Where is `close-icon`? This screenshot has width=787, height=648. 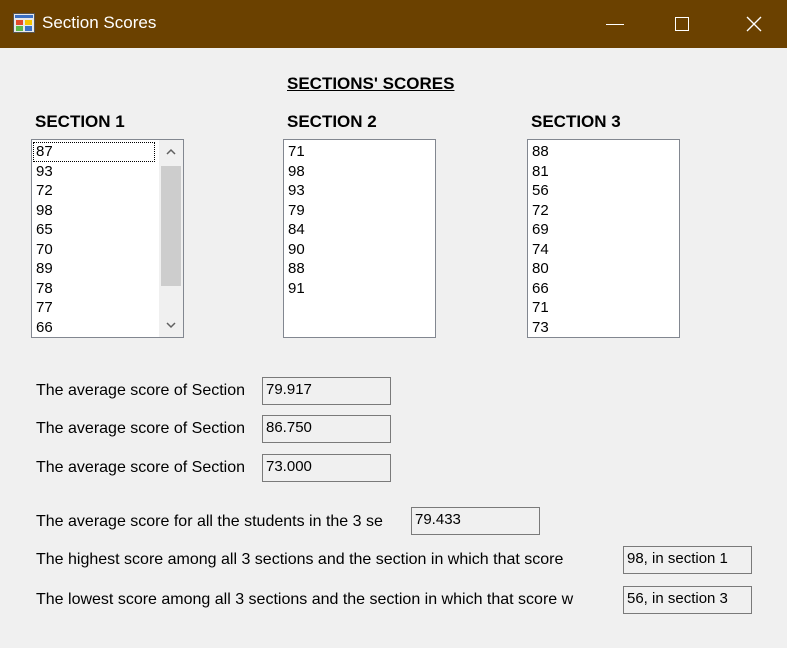 close-icon is located at coordinates (754, 24).